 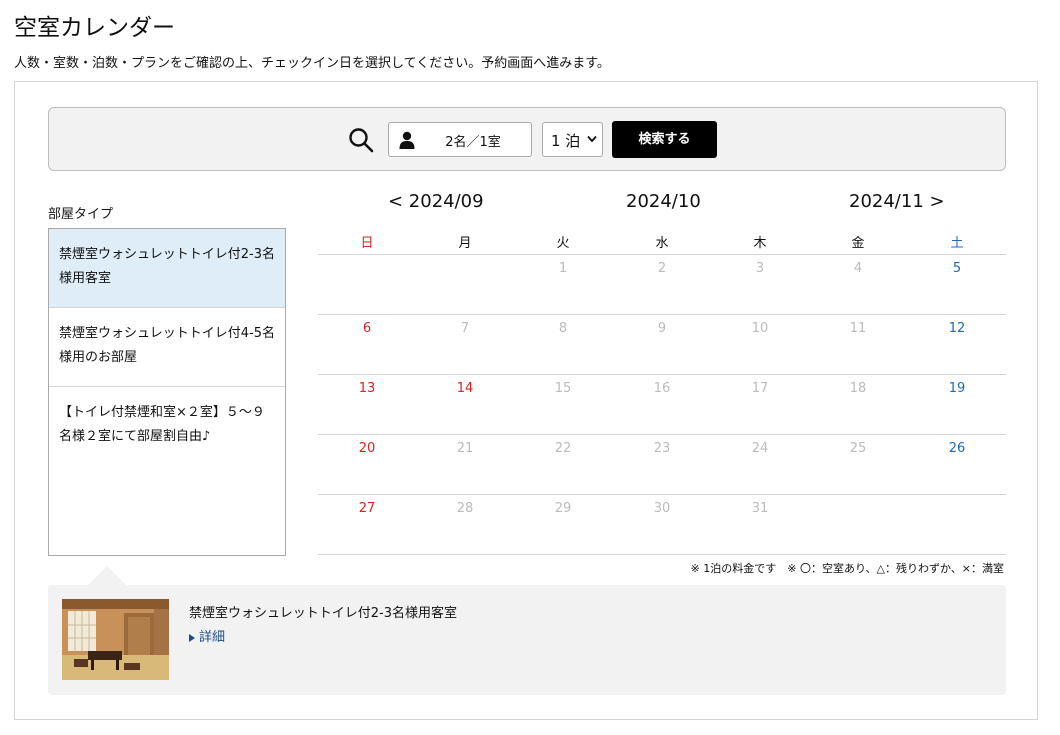 What do you see at coordinates (563, 328) in the screenshot?
I see `calendar-day: 8` at bounding box center [563, 328].